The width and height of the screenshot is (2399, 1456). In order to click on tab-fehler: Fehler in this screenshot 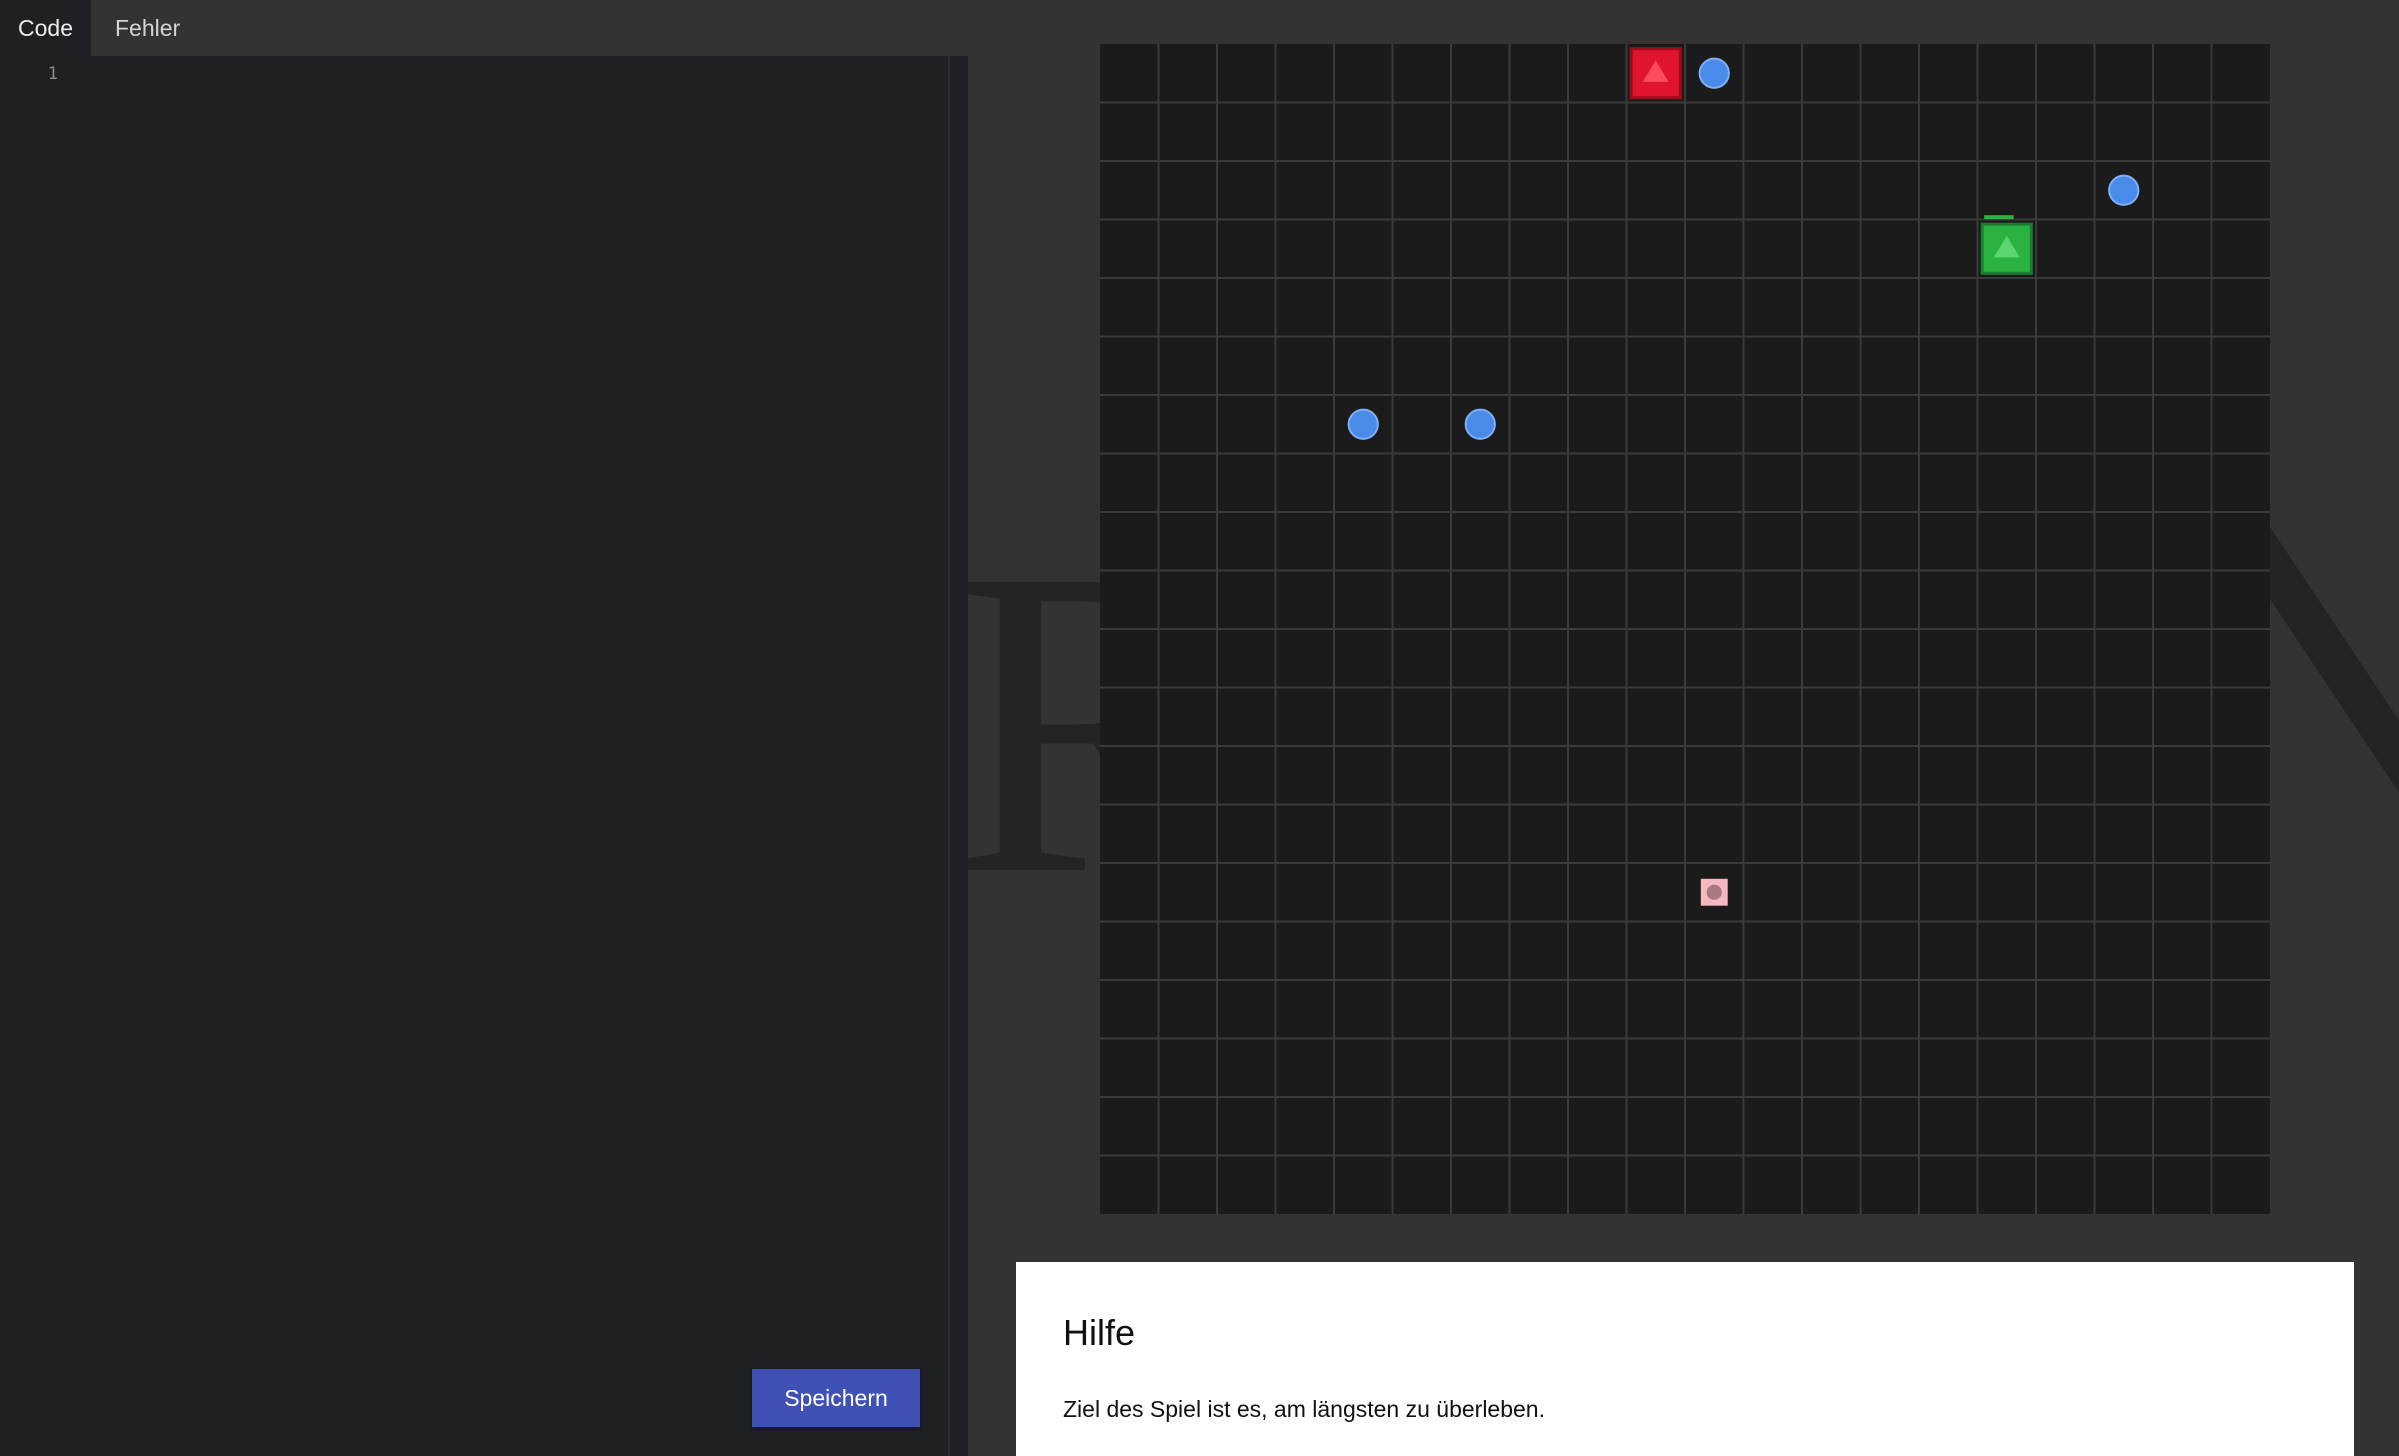, I will do `click(147, 28)`.